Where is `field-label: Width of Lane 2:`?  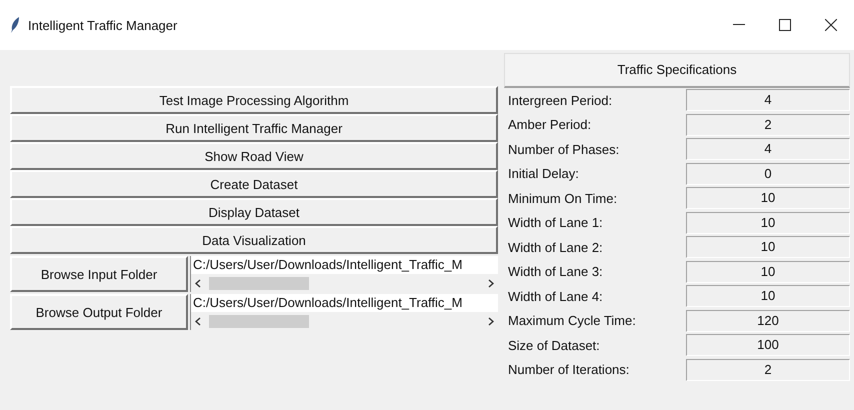
field-label: Width of Lane 2: is located at coordinates (555, 247).